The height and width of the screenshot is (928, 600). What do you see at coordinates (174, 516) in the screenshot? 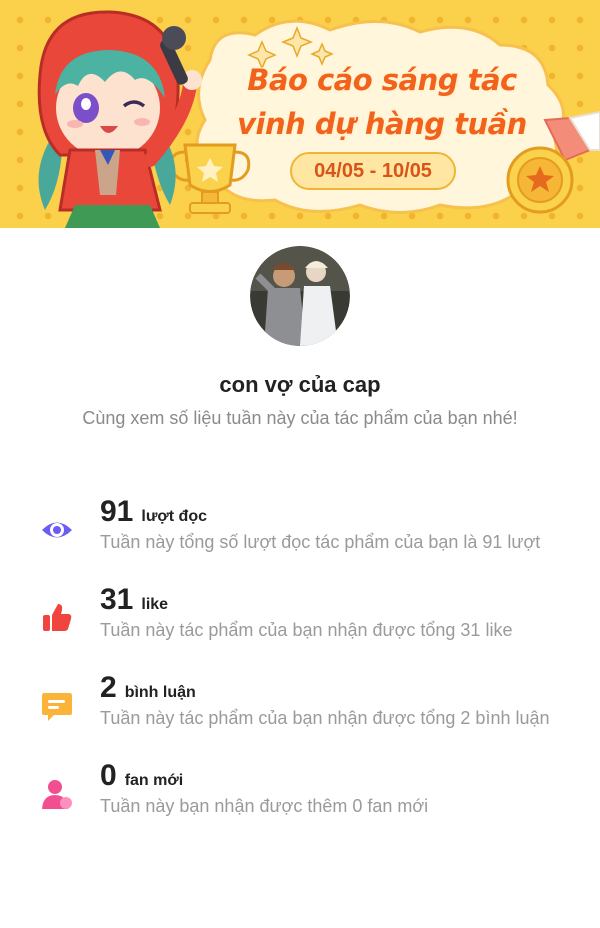
I see `stat-reads-unit: lượt đọc` at bounding box center [174, 516].